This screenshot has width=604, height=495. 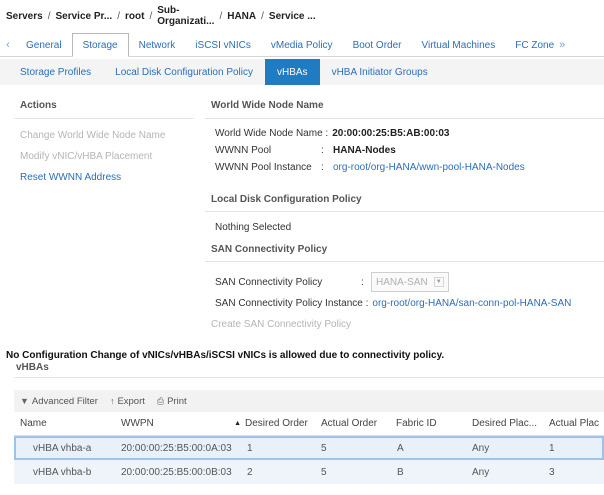 I want to click on reset-wwnn-address-link: Reset WWNN Address, so click(x=110, y=177).